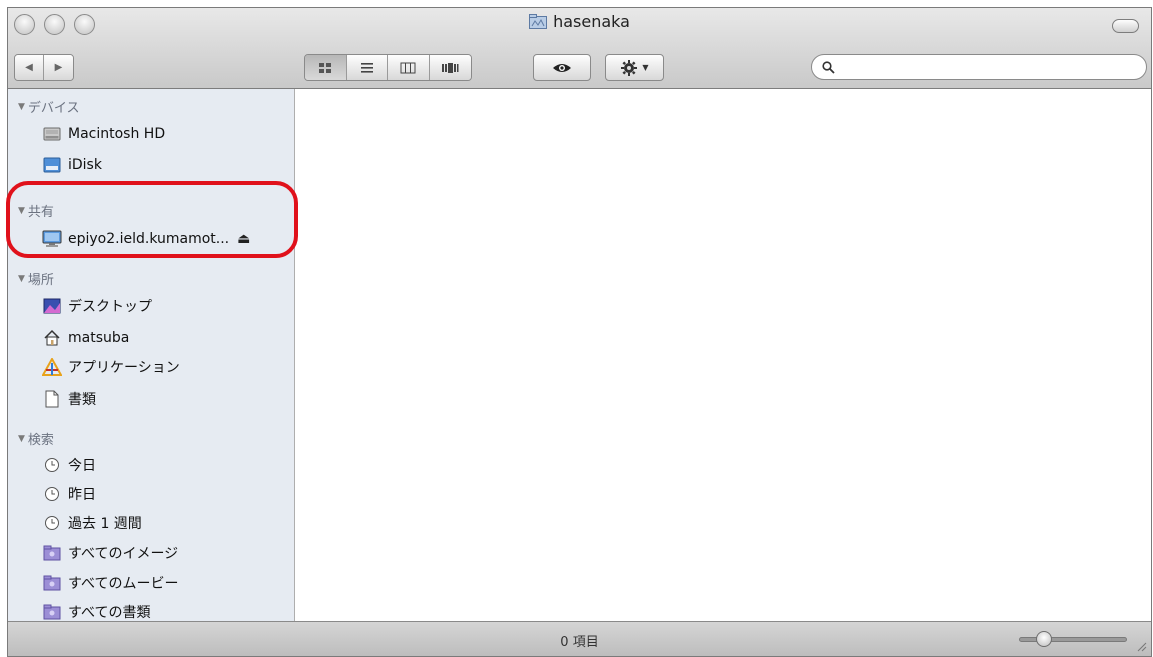 The height and width of the screenshot is (657, 1153). Describe the element at coordinates (167, 523) in the screenshot. I see `sidebar-item-past-week: 過去 1 週間` at that location.